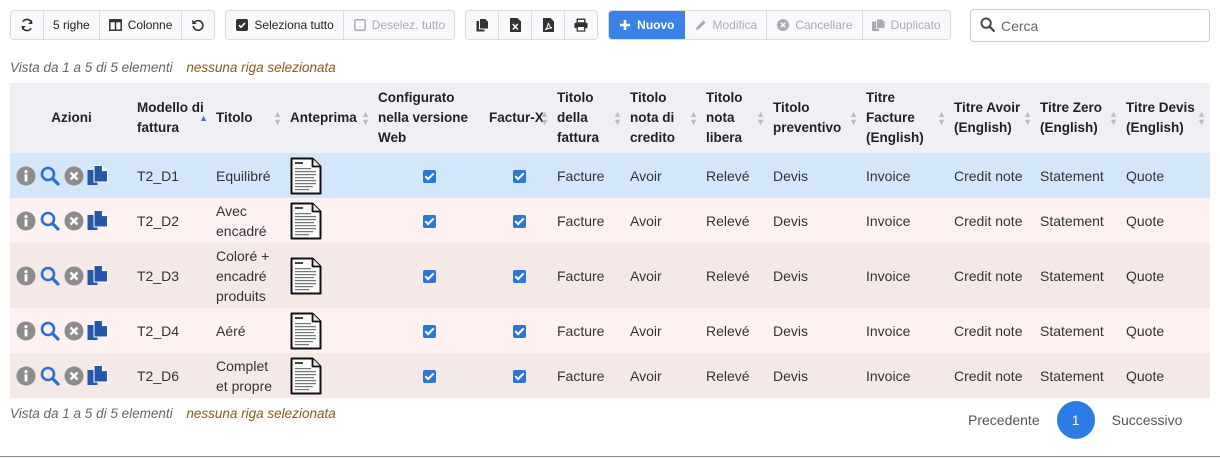 This screenshot has height=459, width=1220. Describe the element at coordinates (1145, 330) in the screenshot. I see `en-quote-cell: Quote` at that location.